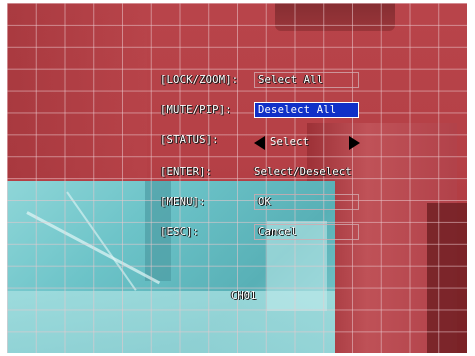 The width and height of the screenshot is (475, 356). What do you see at coordinates (306, 232) in the screenshot?
I see `cancel-option: Cancel` at bounding box center [306, 232].